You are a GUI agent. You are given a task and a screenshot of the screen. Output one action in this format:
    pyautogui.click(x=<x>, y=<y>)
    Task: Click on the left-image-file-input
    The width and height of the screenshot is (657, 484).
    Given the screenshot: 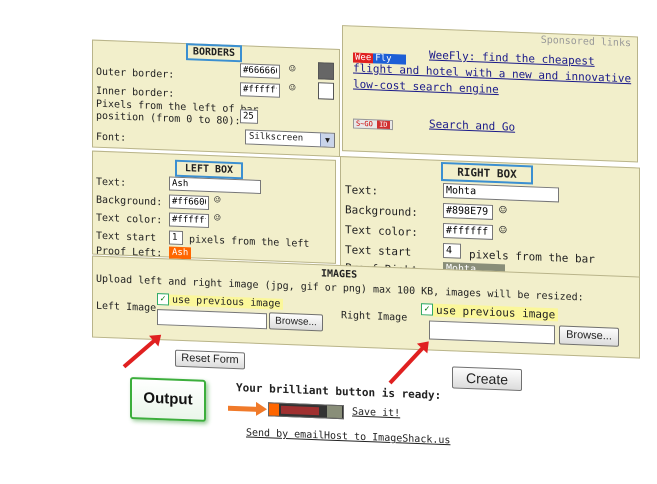 What is the action you would take?
    pyautogui.click(x=212, y=319)
    